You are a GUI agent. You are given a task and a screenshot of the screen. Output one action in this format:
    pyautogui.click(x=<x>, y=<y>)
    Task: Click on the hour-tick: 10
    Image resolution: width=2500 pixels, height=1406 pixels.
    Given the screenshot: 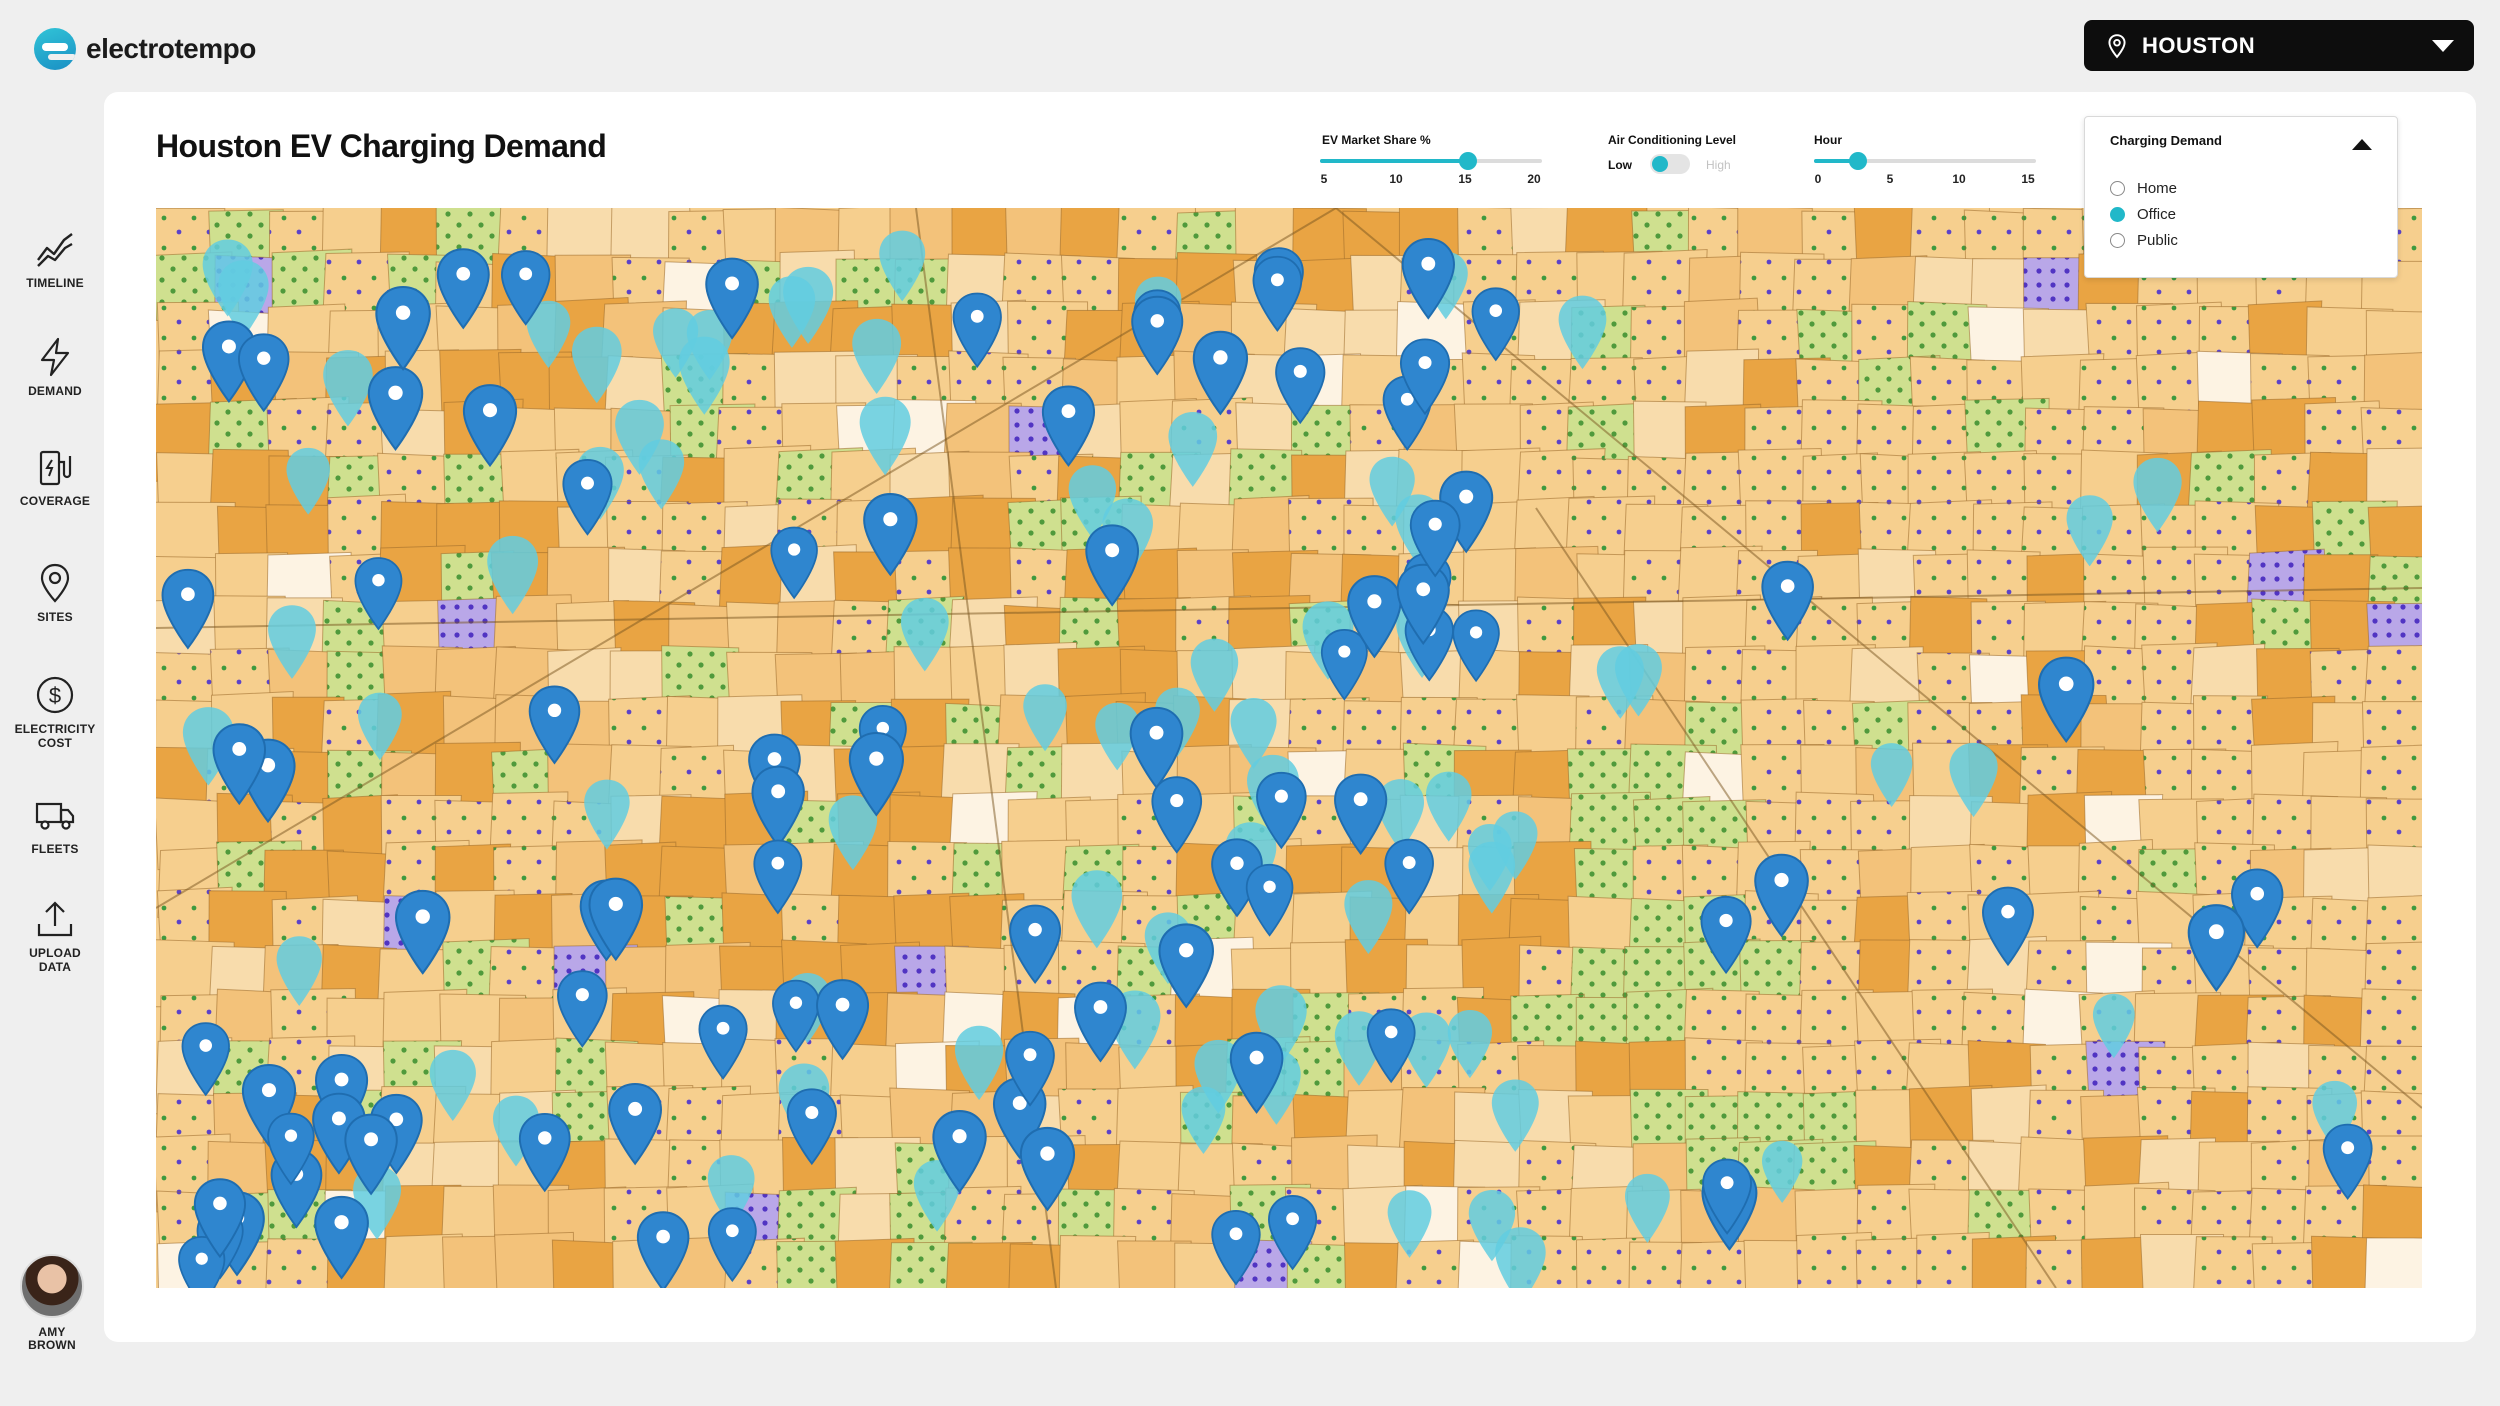 What is the action you would take?
    pyautogui.click(x=1959, y=179)
    